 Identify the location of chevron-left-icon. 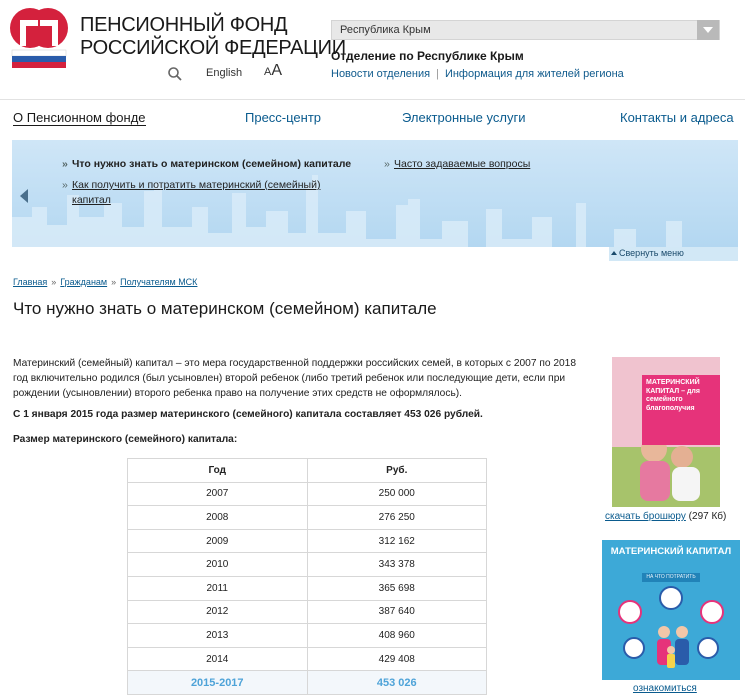
(24, 196).